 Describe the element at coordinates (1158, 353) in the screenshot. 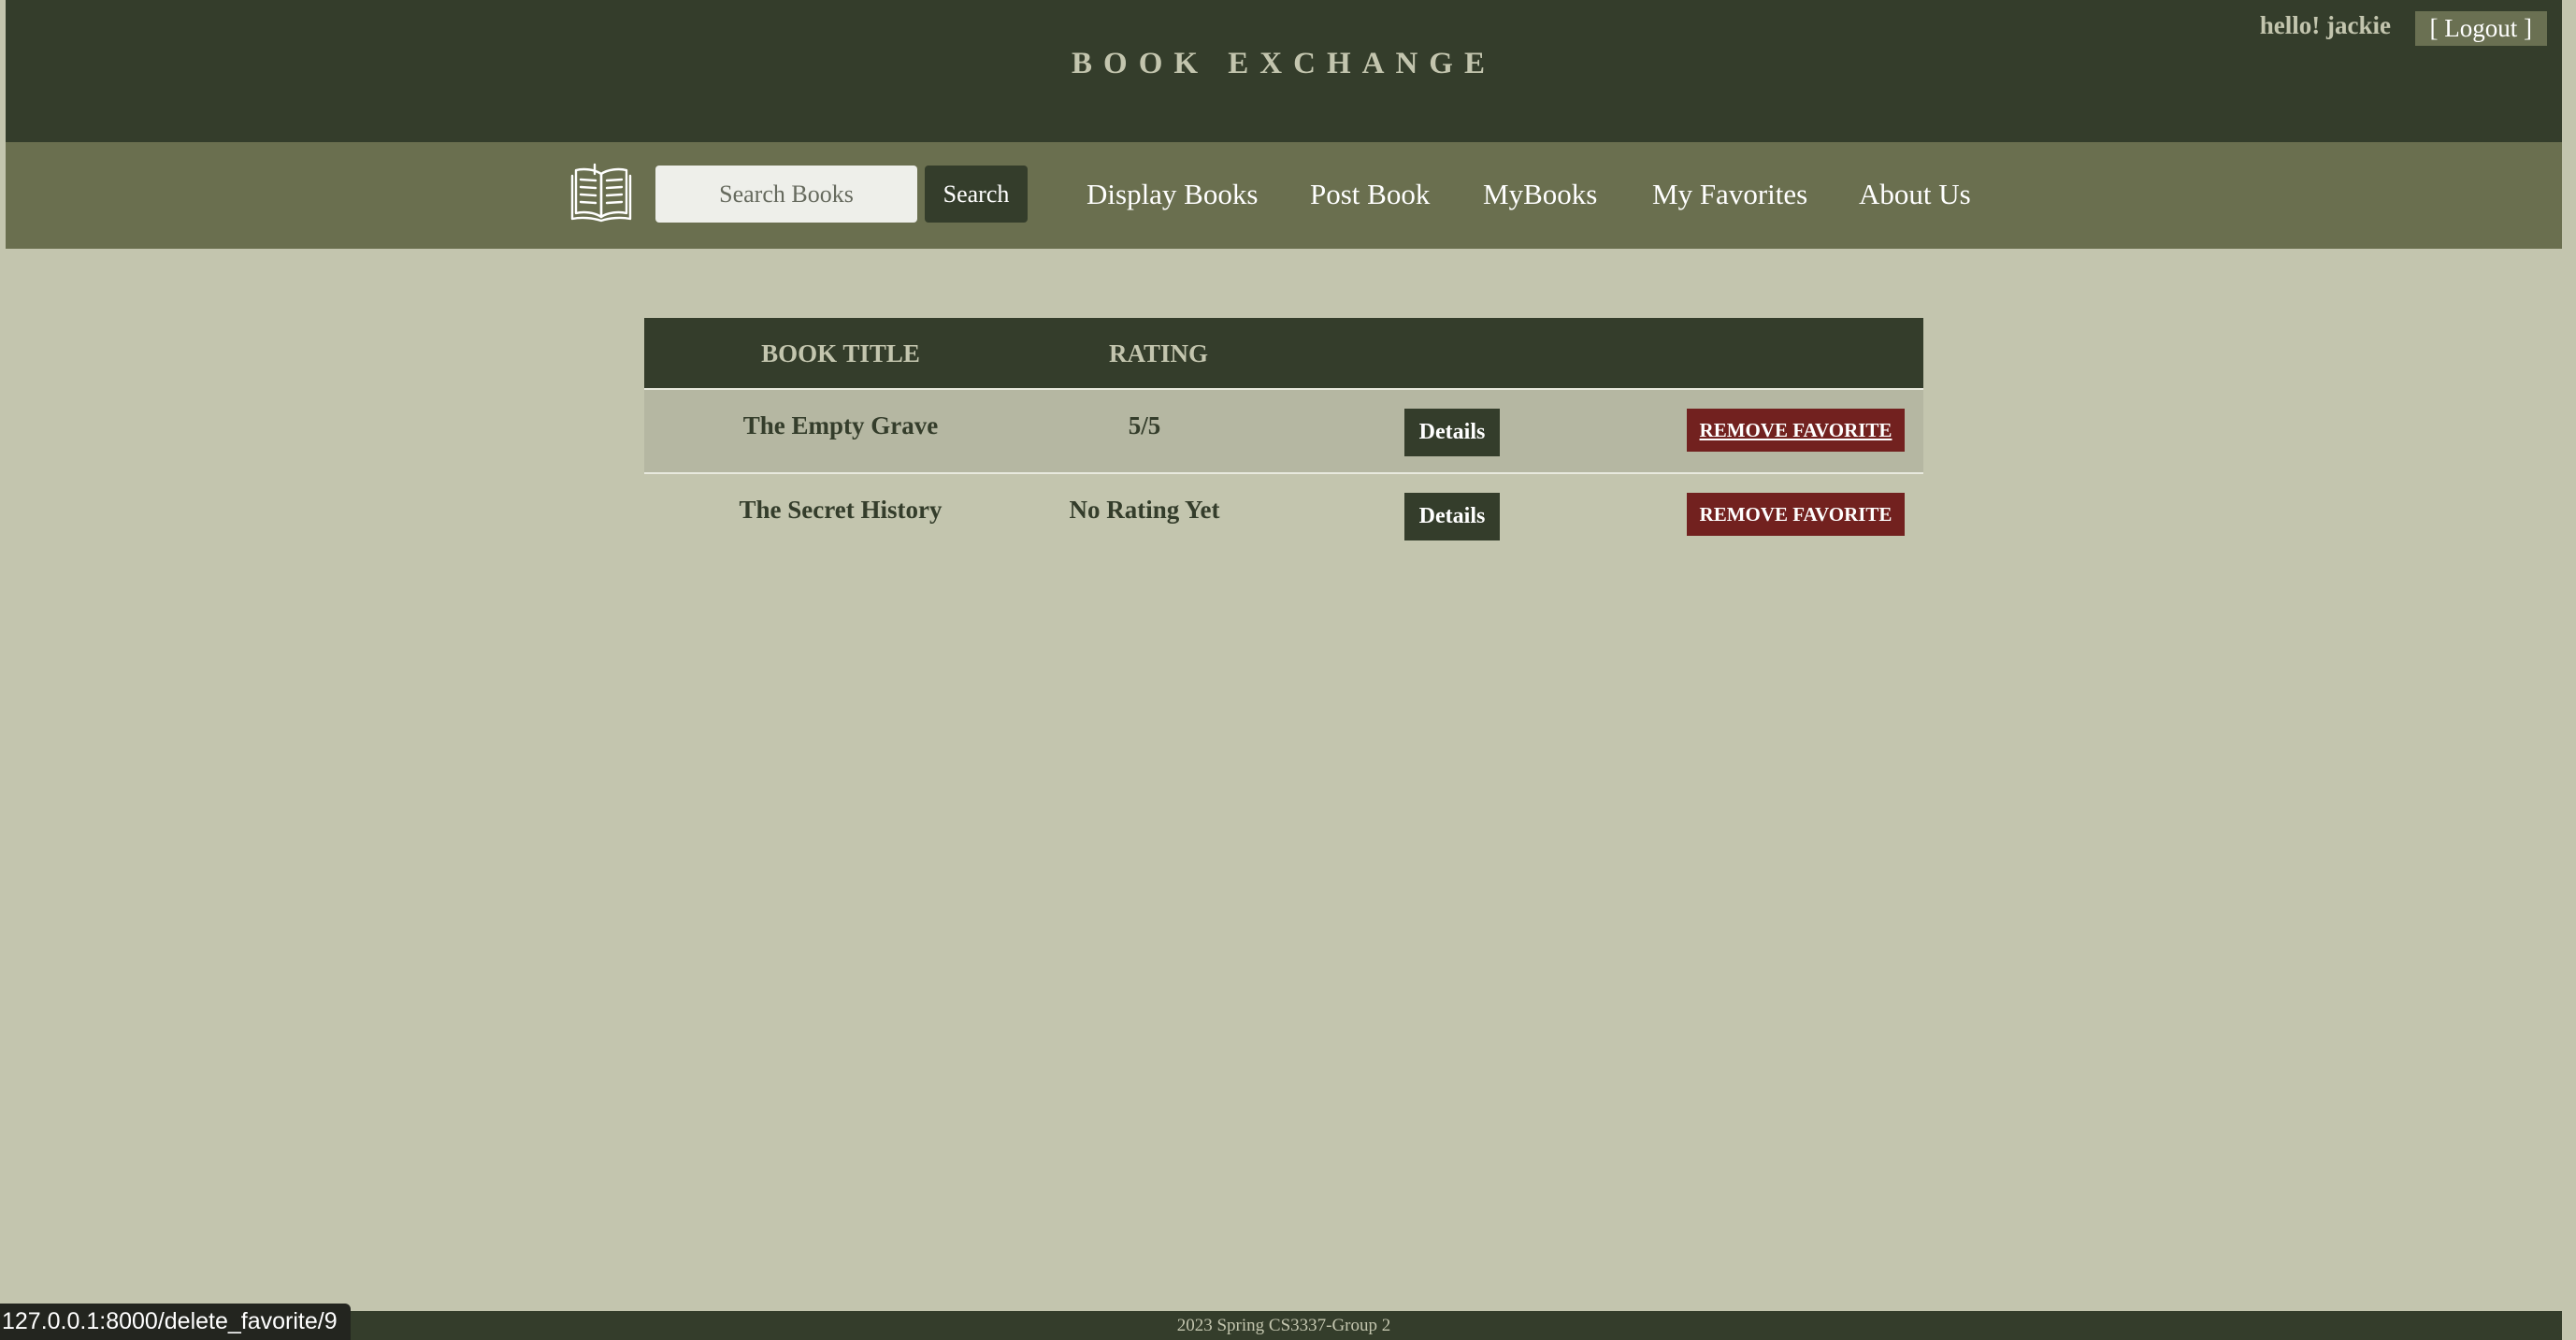

I see `column-header-rating: RATING` at that location.